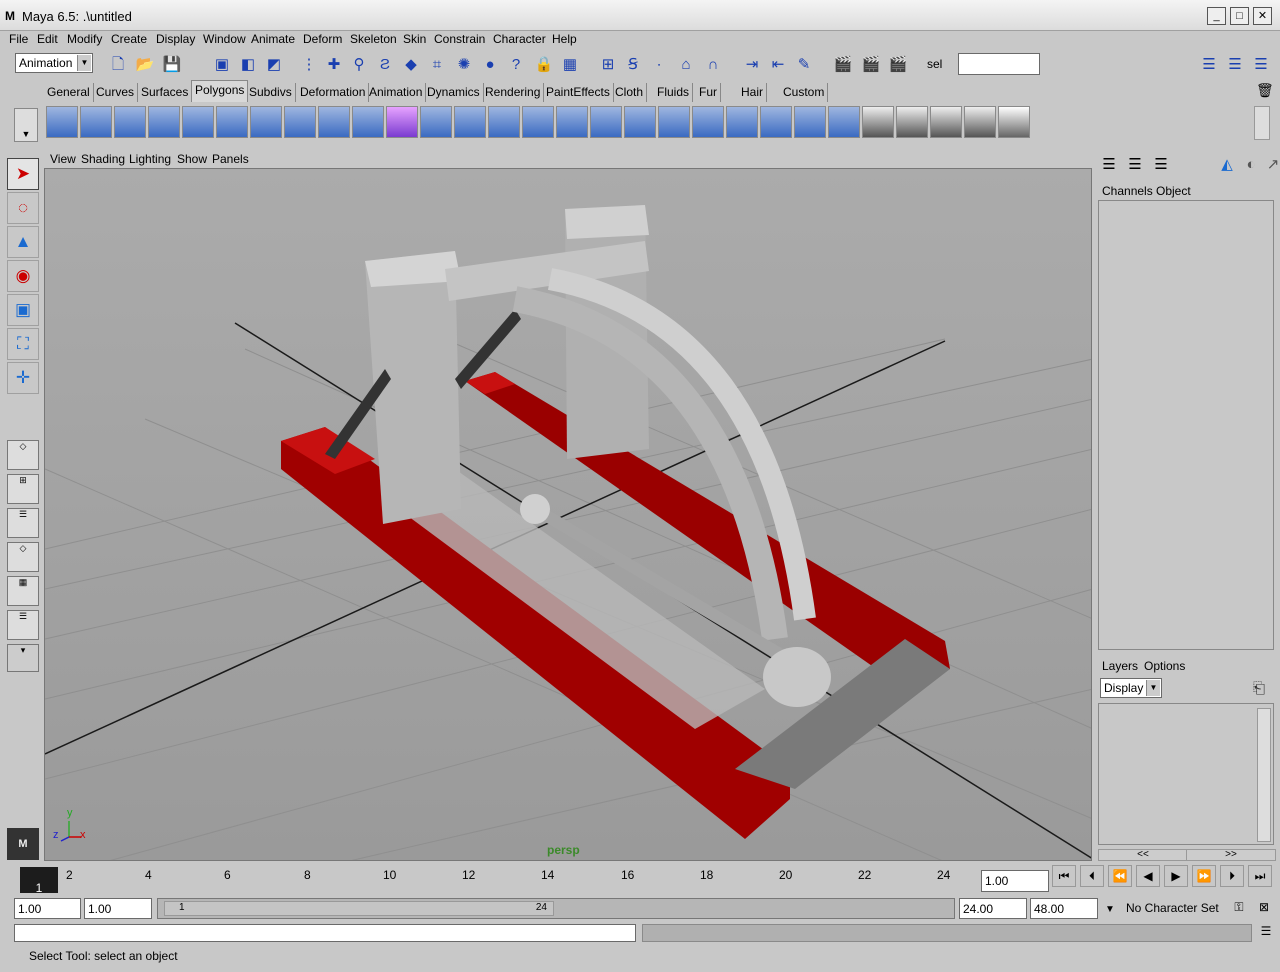  Describe the element at coordinates (150, 159) in the screenshot. I see `panel-menu-lighting: Lighting` at that location.